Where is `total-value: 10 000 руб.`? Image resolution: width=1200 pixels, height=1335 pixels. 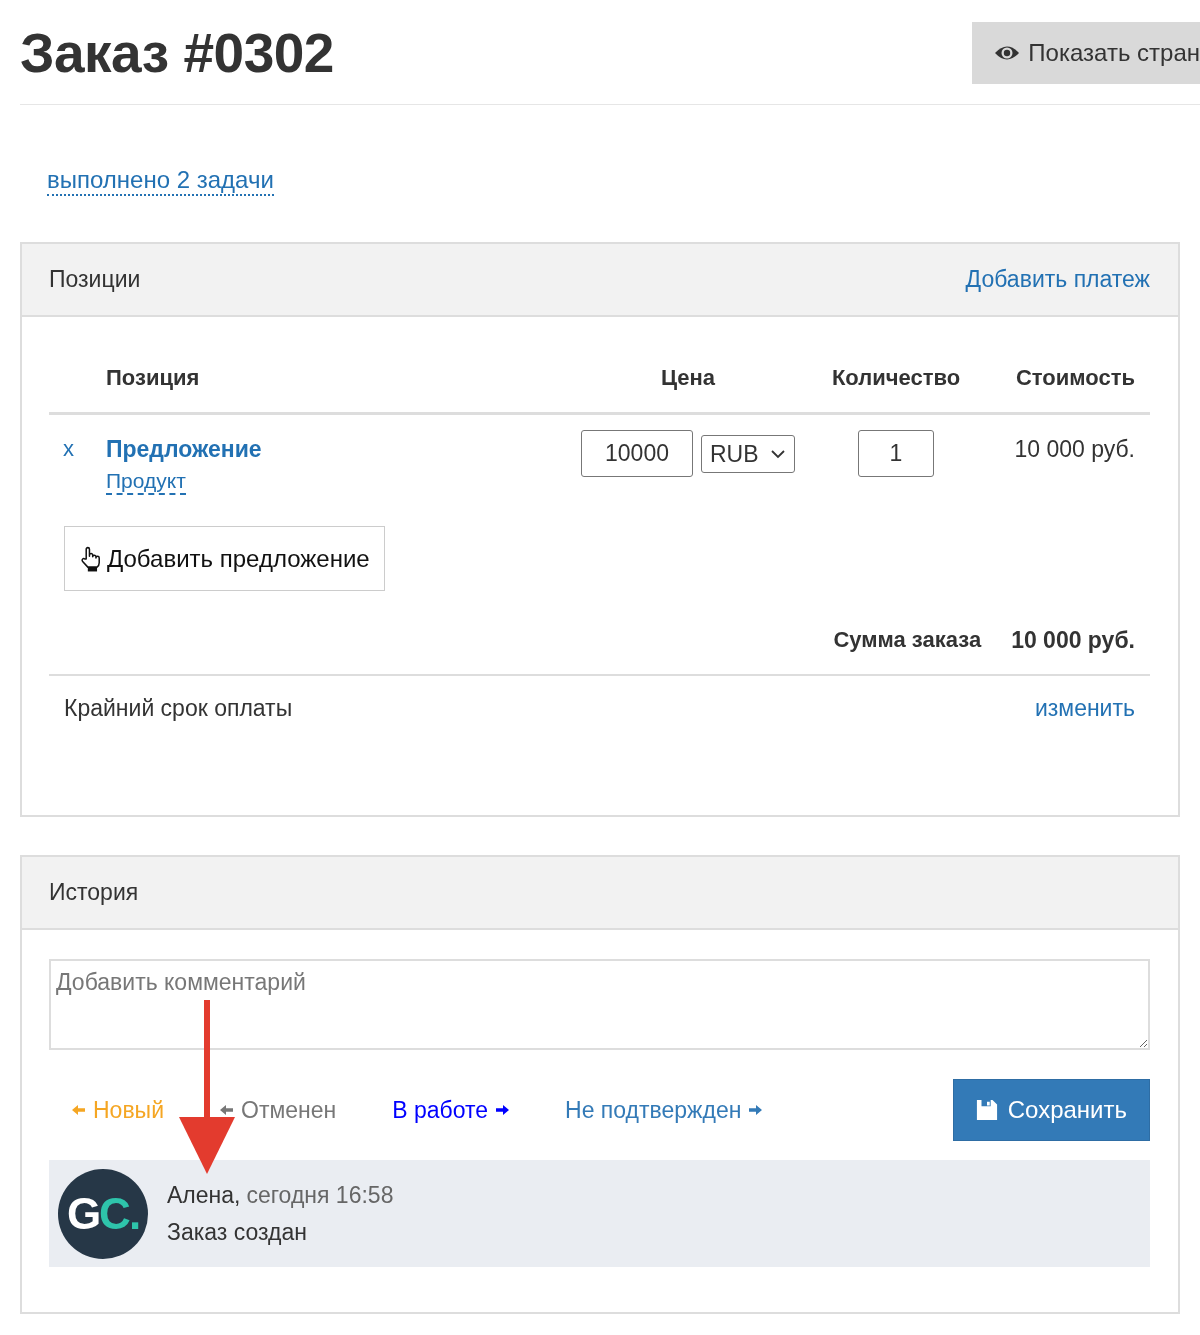
total-value: 10 000 руб. is located at coordinates (1073, 640).